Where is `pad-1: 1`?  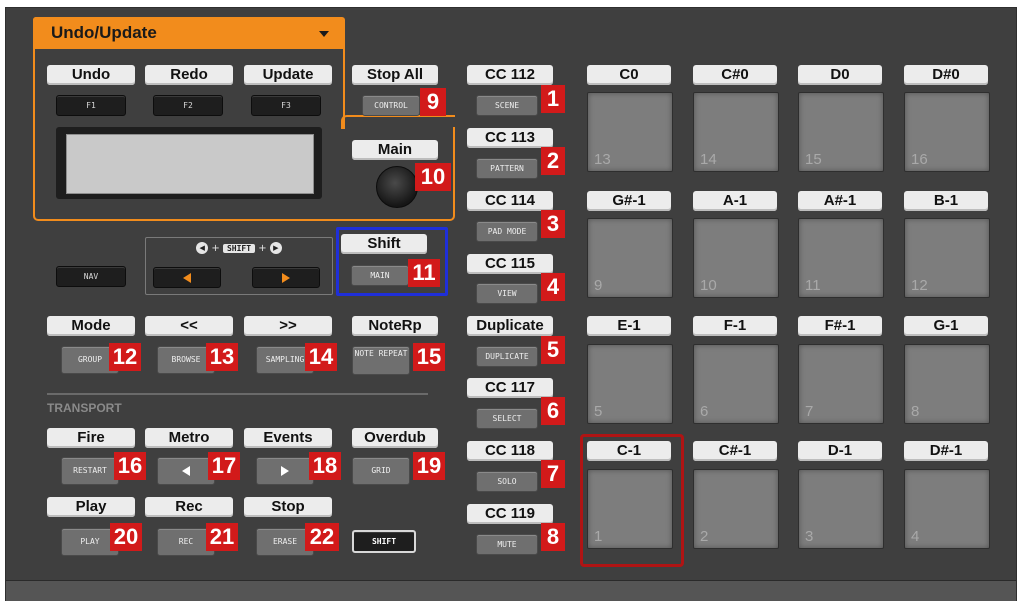
pad-1: 1 is located at coordinates (630, 509).